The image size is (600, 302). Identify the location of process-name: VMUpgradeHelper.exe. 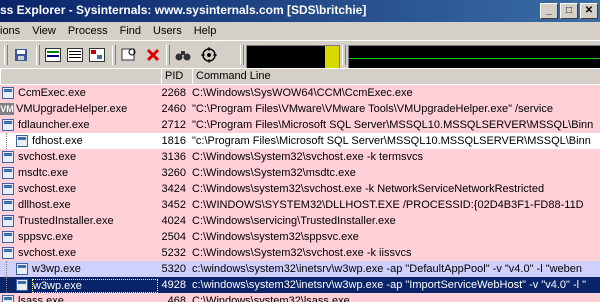
(72, 109).